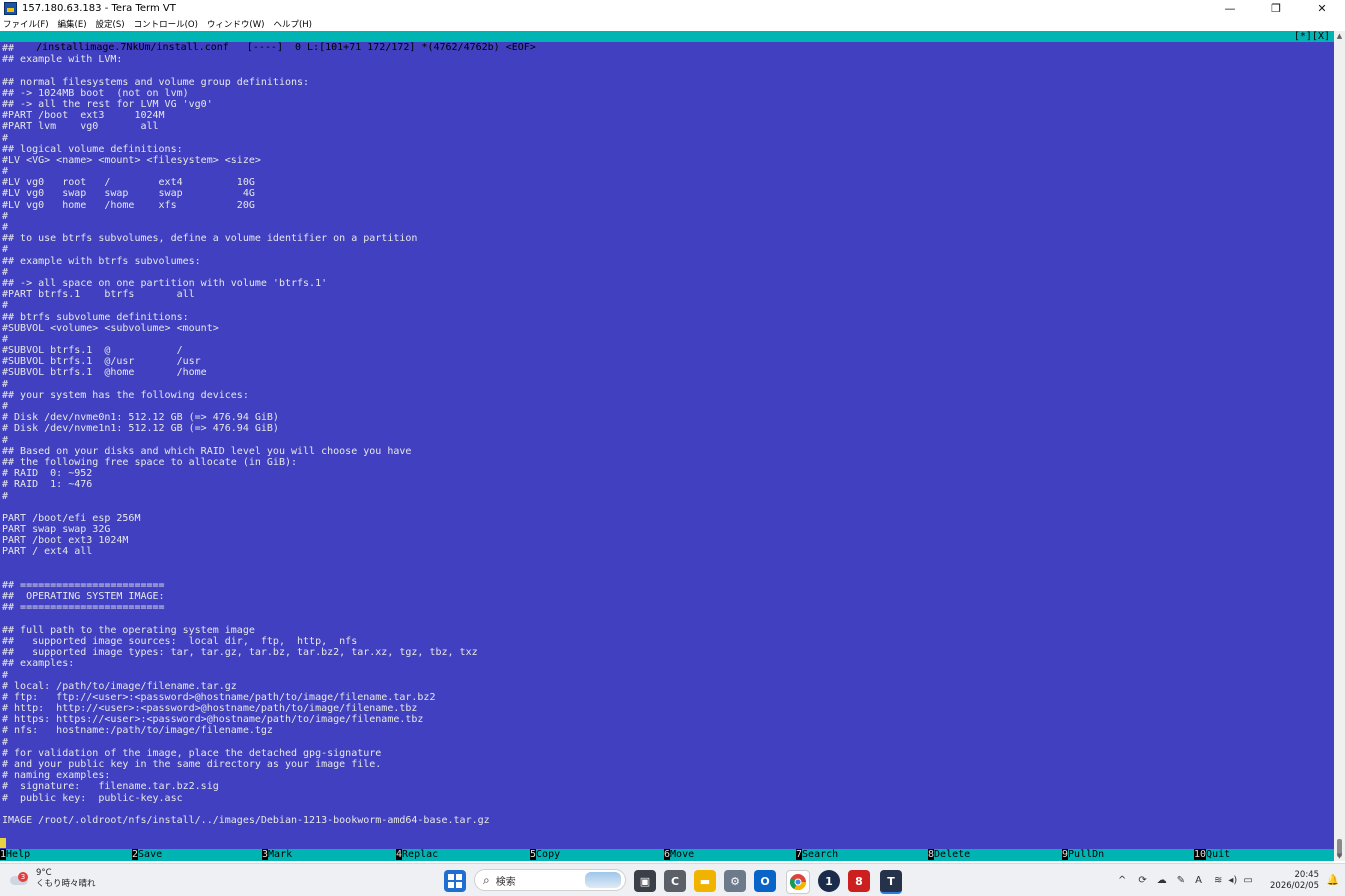  I want to click on fkey-copy: 5Copy, so click(594, 855).